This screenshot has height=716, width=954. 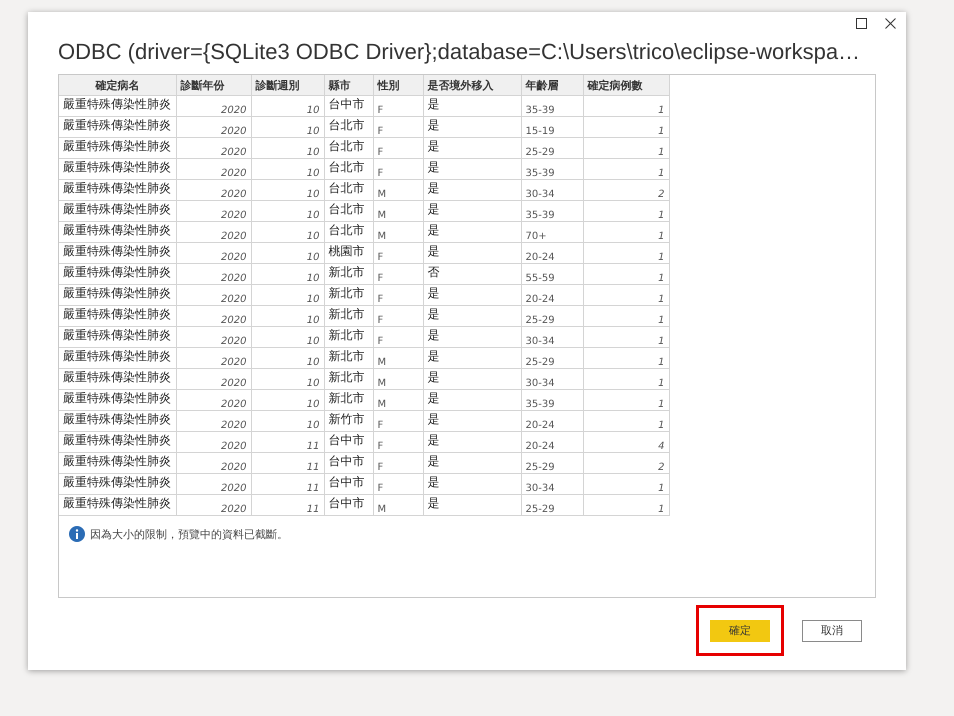 I want to click on column-header: 診斷年份, so click(x=213, y=85).